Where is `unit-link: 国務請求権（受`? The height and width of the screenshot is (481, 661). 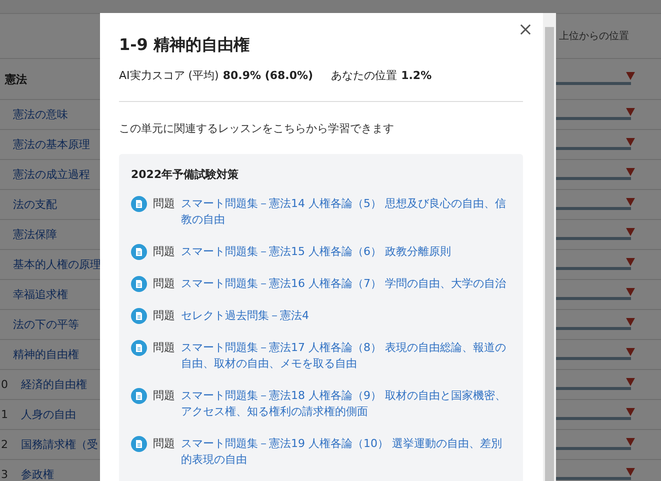 unit-link: 国務請求権（受 is located at coordinates (55, 444).